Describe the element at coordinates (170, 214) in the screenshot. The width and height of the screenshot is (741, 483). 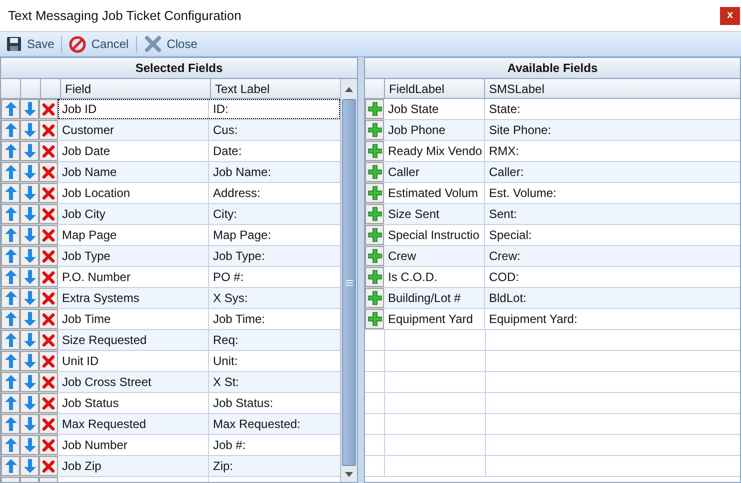
I see `table-row: Job City City:` at that location.